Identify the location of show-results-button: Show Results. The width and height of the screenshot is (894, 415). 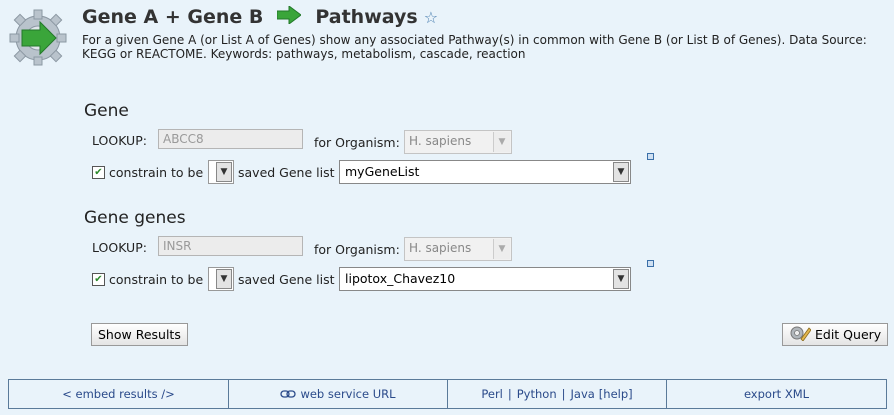
(139, 334).